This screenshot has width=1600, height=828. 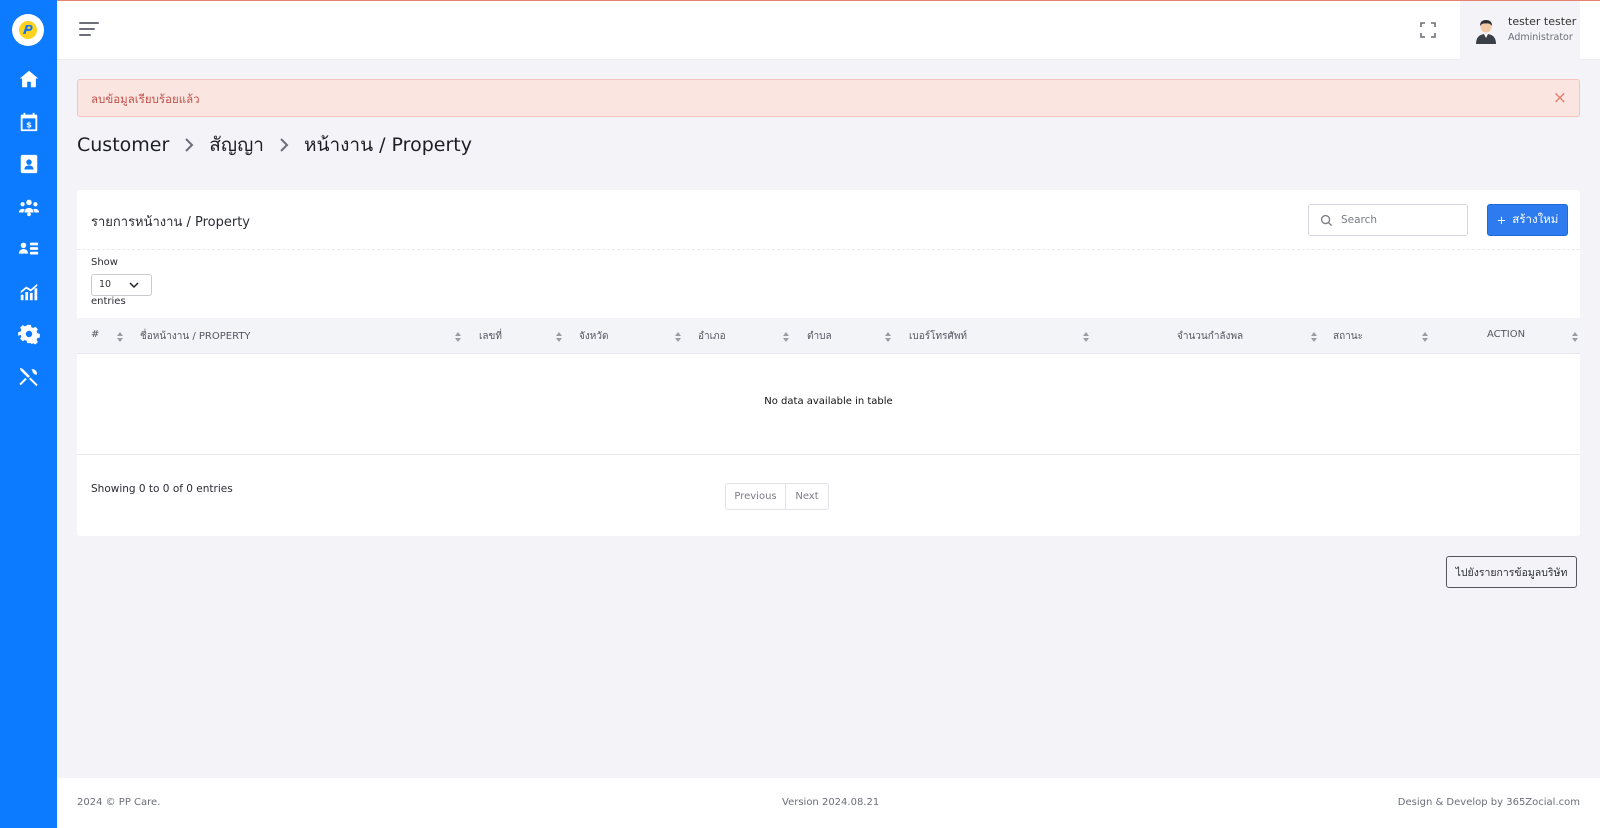 I want to click on logo, so click(x=28, y=30).